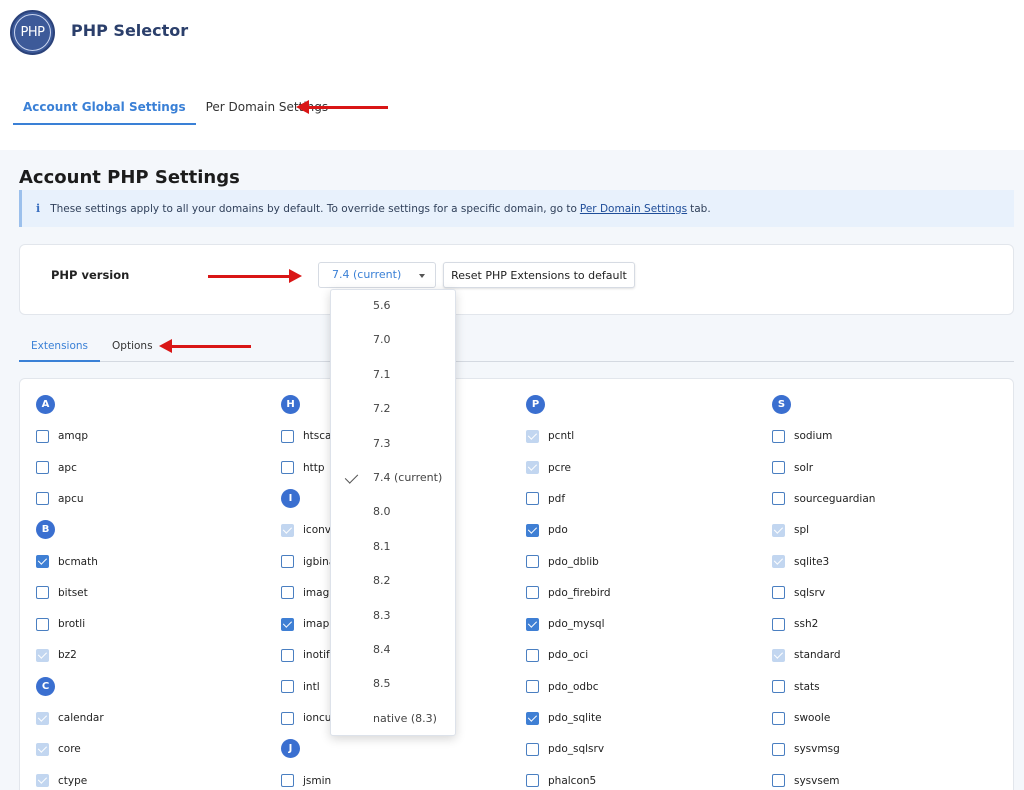  What do you see at coordinates (557, 655) in the screenshot?
I see `extension-item: pdo_oci` at bounding box center [557, 655].